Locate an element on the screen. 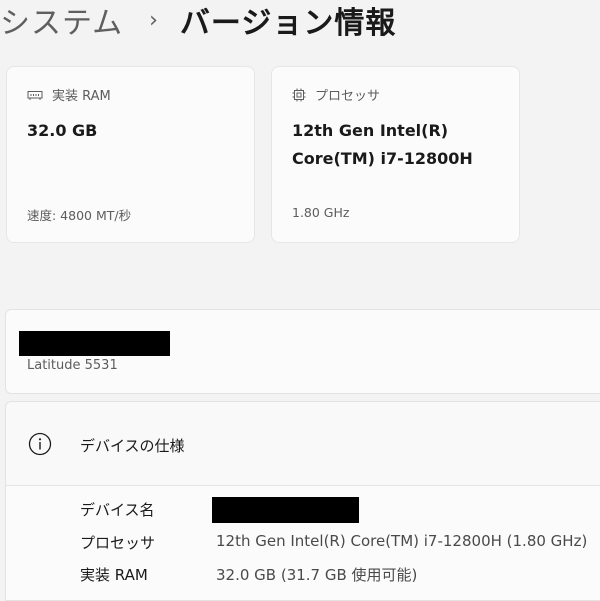  page-title: バージョン情報 is located at coordinates (288, 23).